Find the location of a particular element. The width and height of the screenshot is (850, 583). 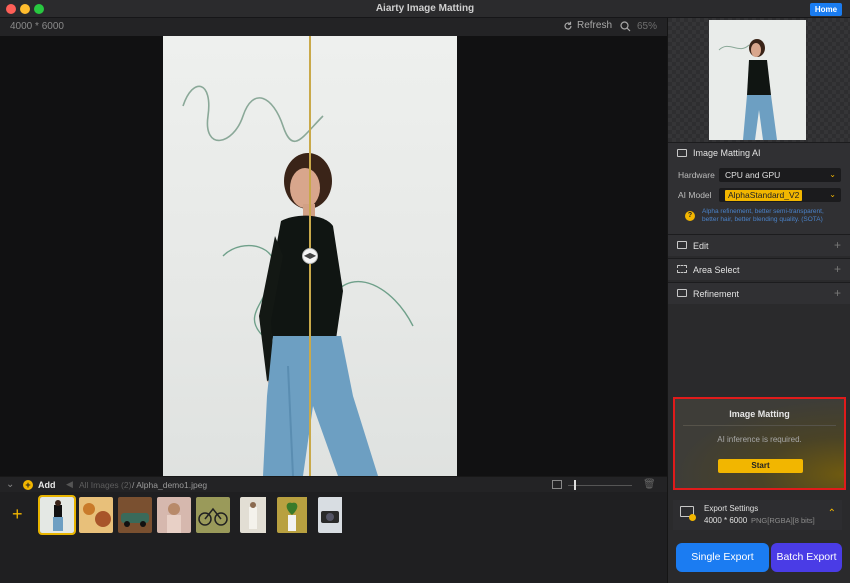

zoom-icon is located at coordinates (625, 26).